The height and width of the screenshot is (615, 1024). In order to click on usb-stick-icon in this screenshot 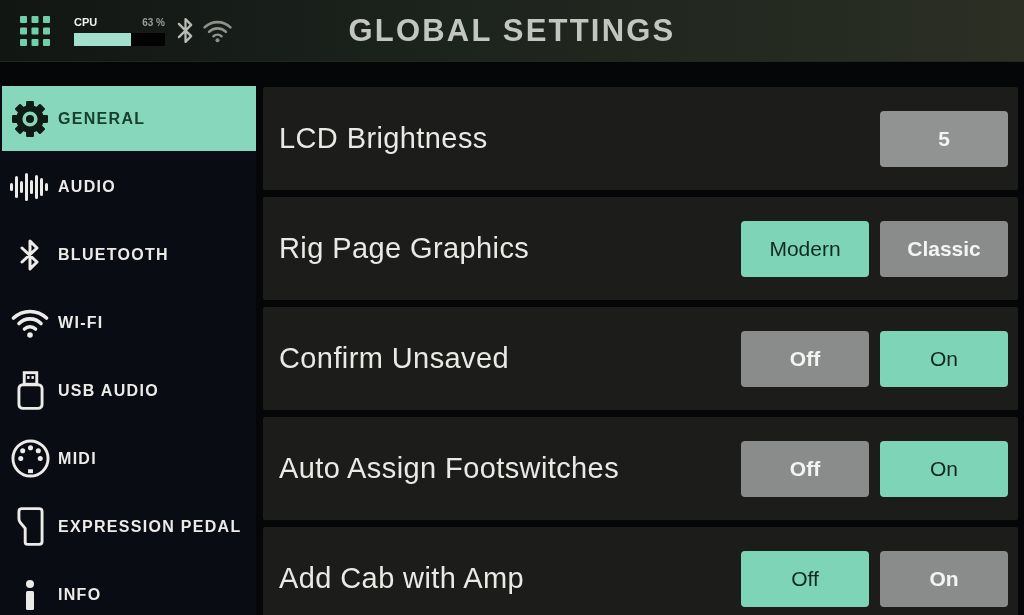, I will do `click(30, 390)`.